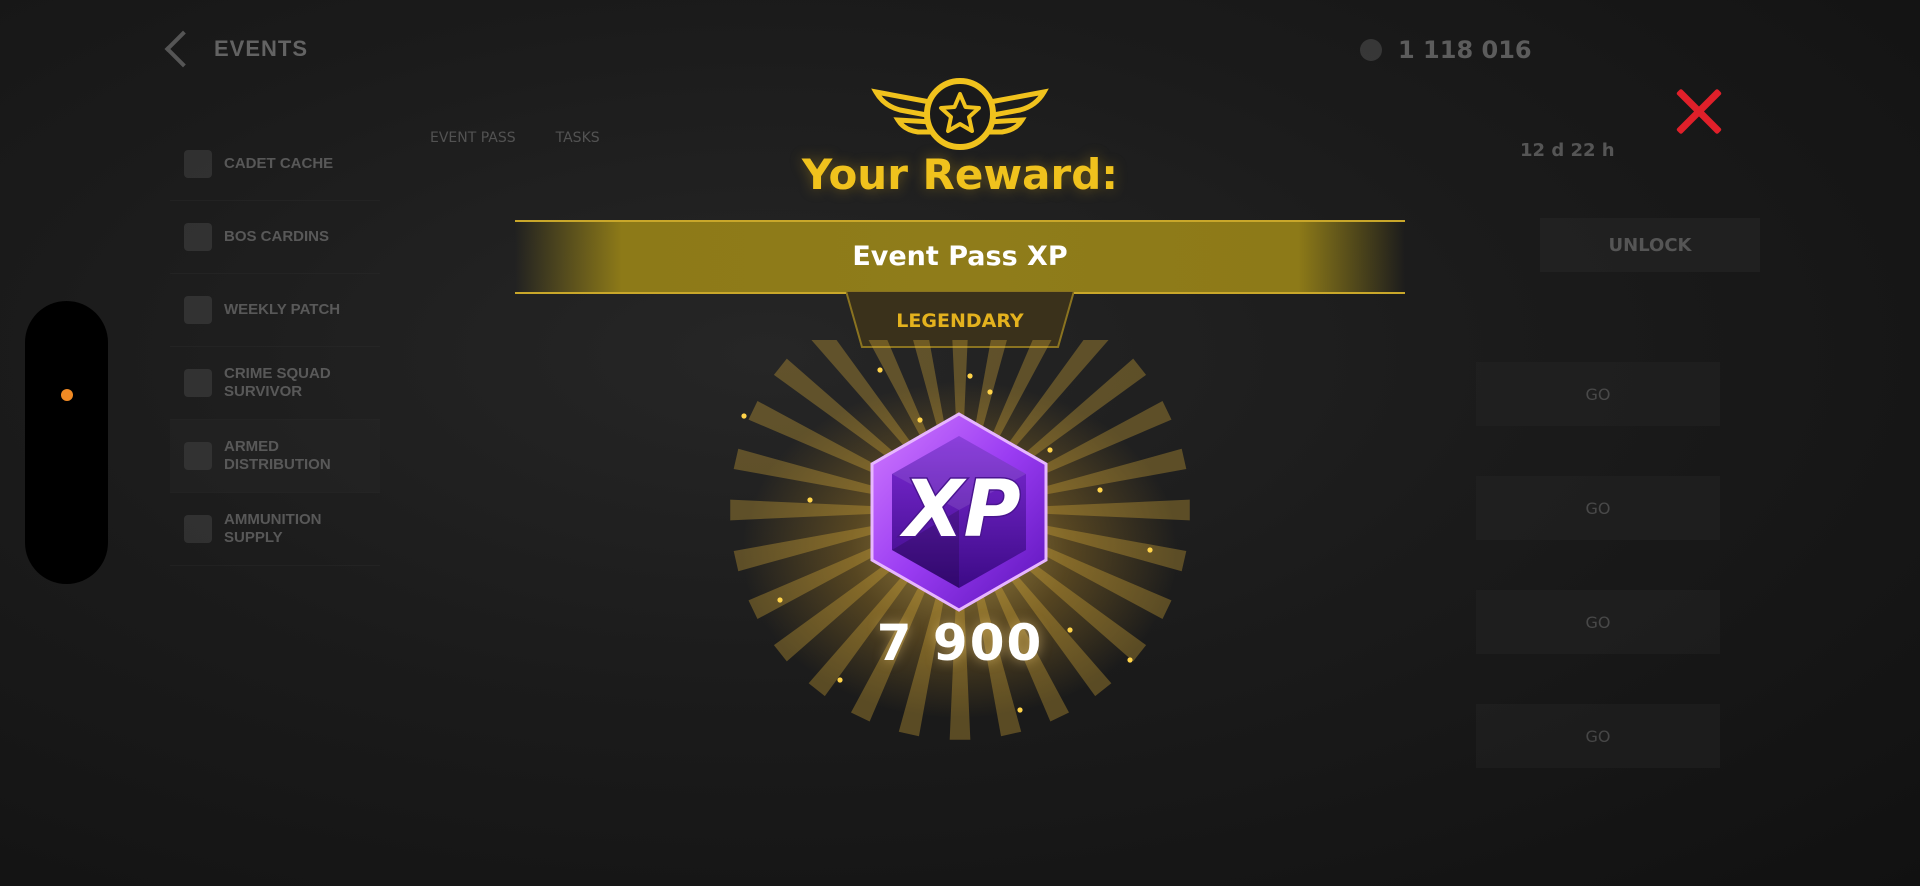 The height and width of the screenshot is (886, 1920). Describe the element at coordinates (960, 643) in the screenshot. I see `reward-amount: 7 900` at that location.